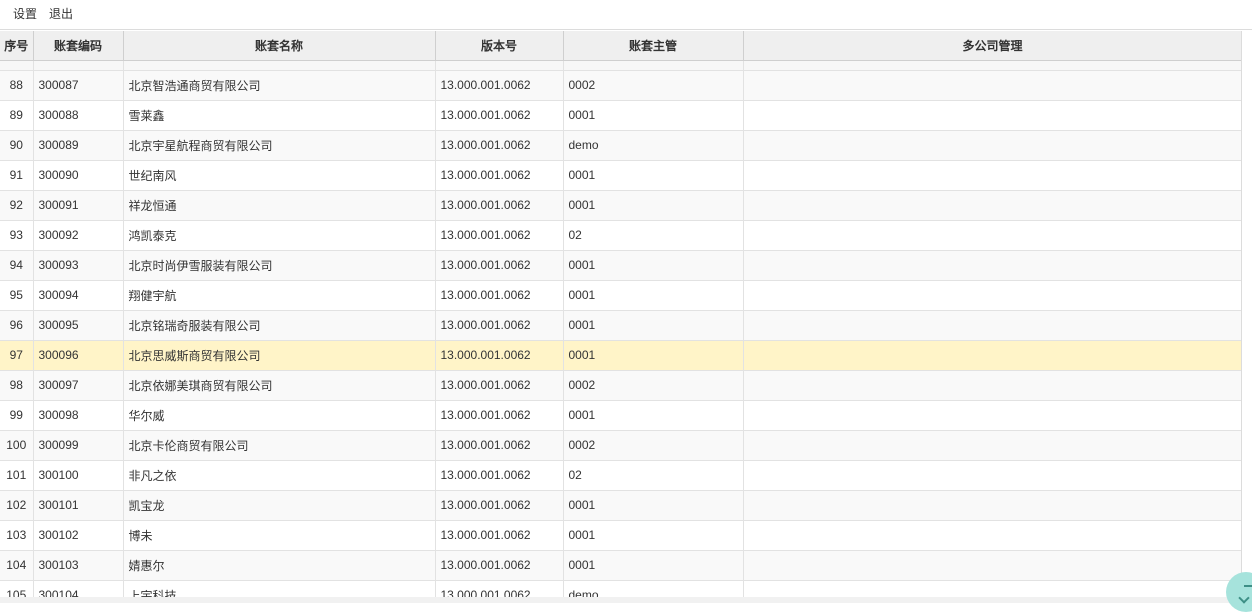 Image resolution: width=1252 pixels, height=612 pixels. I want to click on table-header-row: 序号 账套编码 账套名称 版本号 账套主管 多公司管理, so click(620, 46).